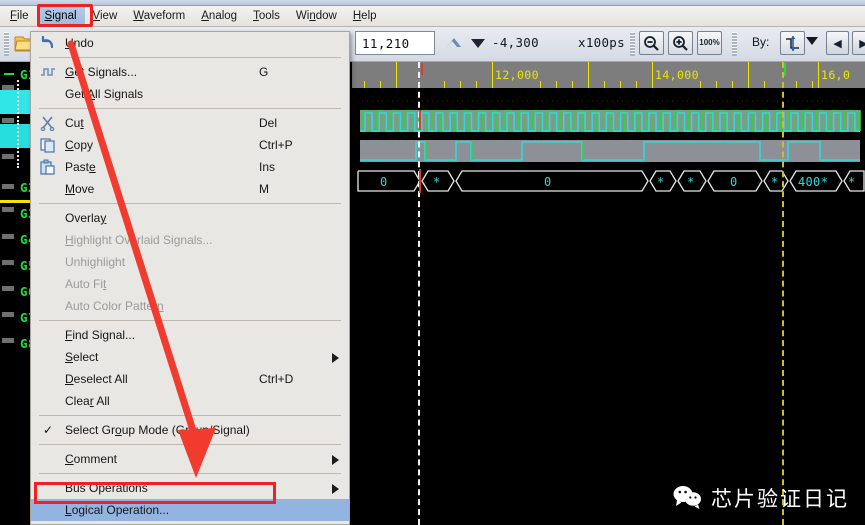  I want to click on menu-item-paste-shortcut: Ins, so click(267, 167).